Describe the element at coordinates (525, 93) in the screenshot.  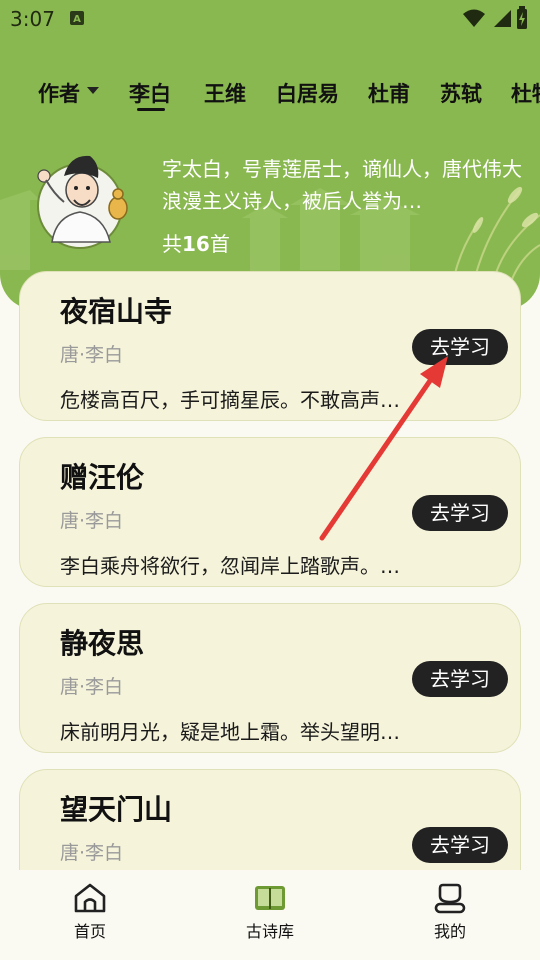
I see `tab-dumu: 杜牧` at that location.